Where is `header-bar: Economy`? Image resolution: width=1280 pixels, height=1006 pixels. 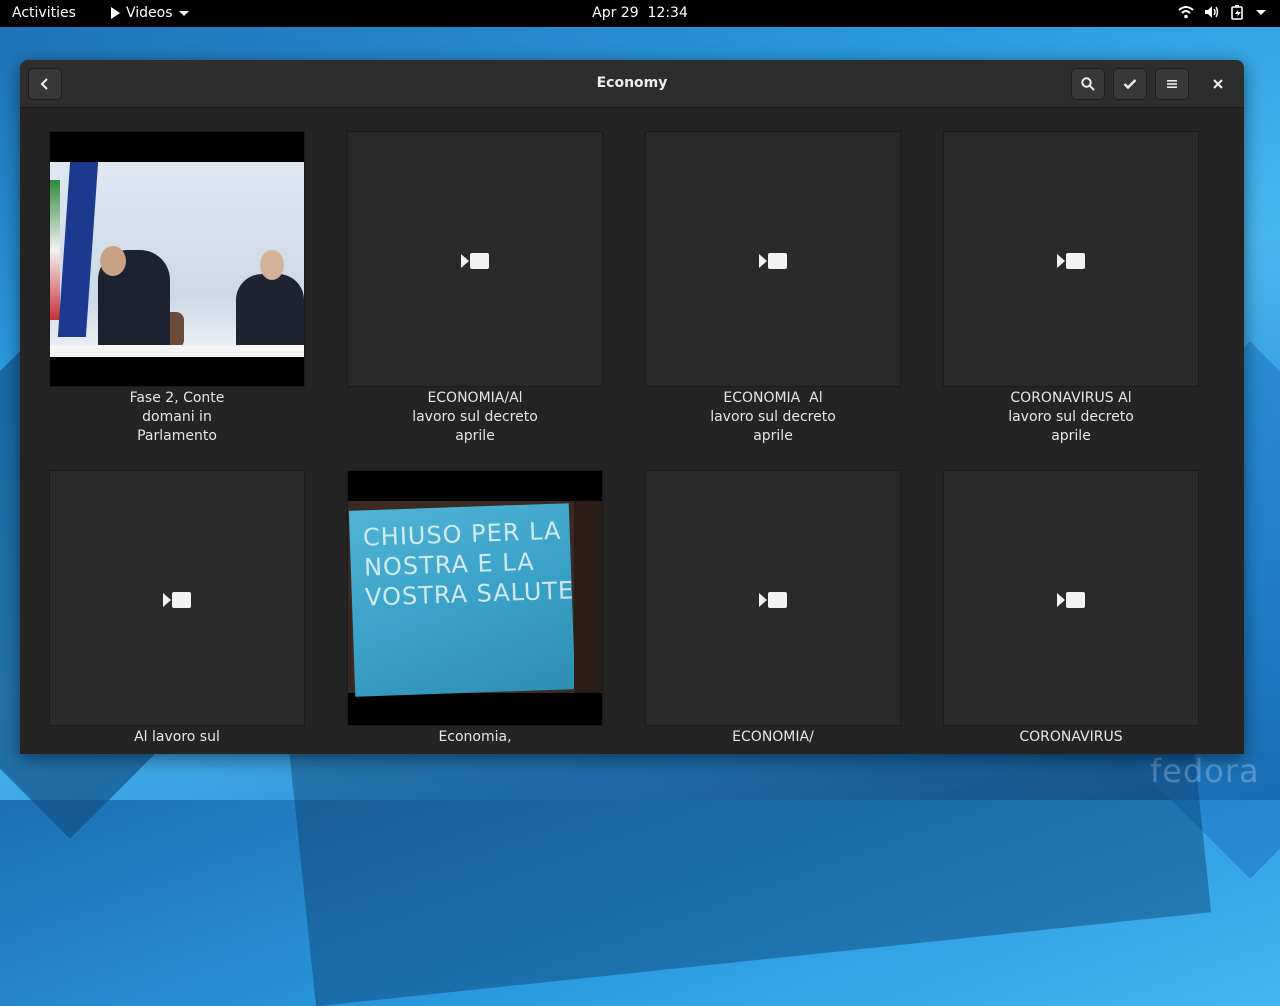
header-bar: Economy is located at coordinates (632, 84).